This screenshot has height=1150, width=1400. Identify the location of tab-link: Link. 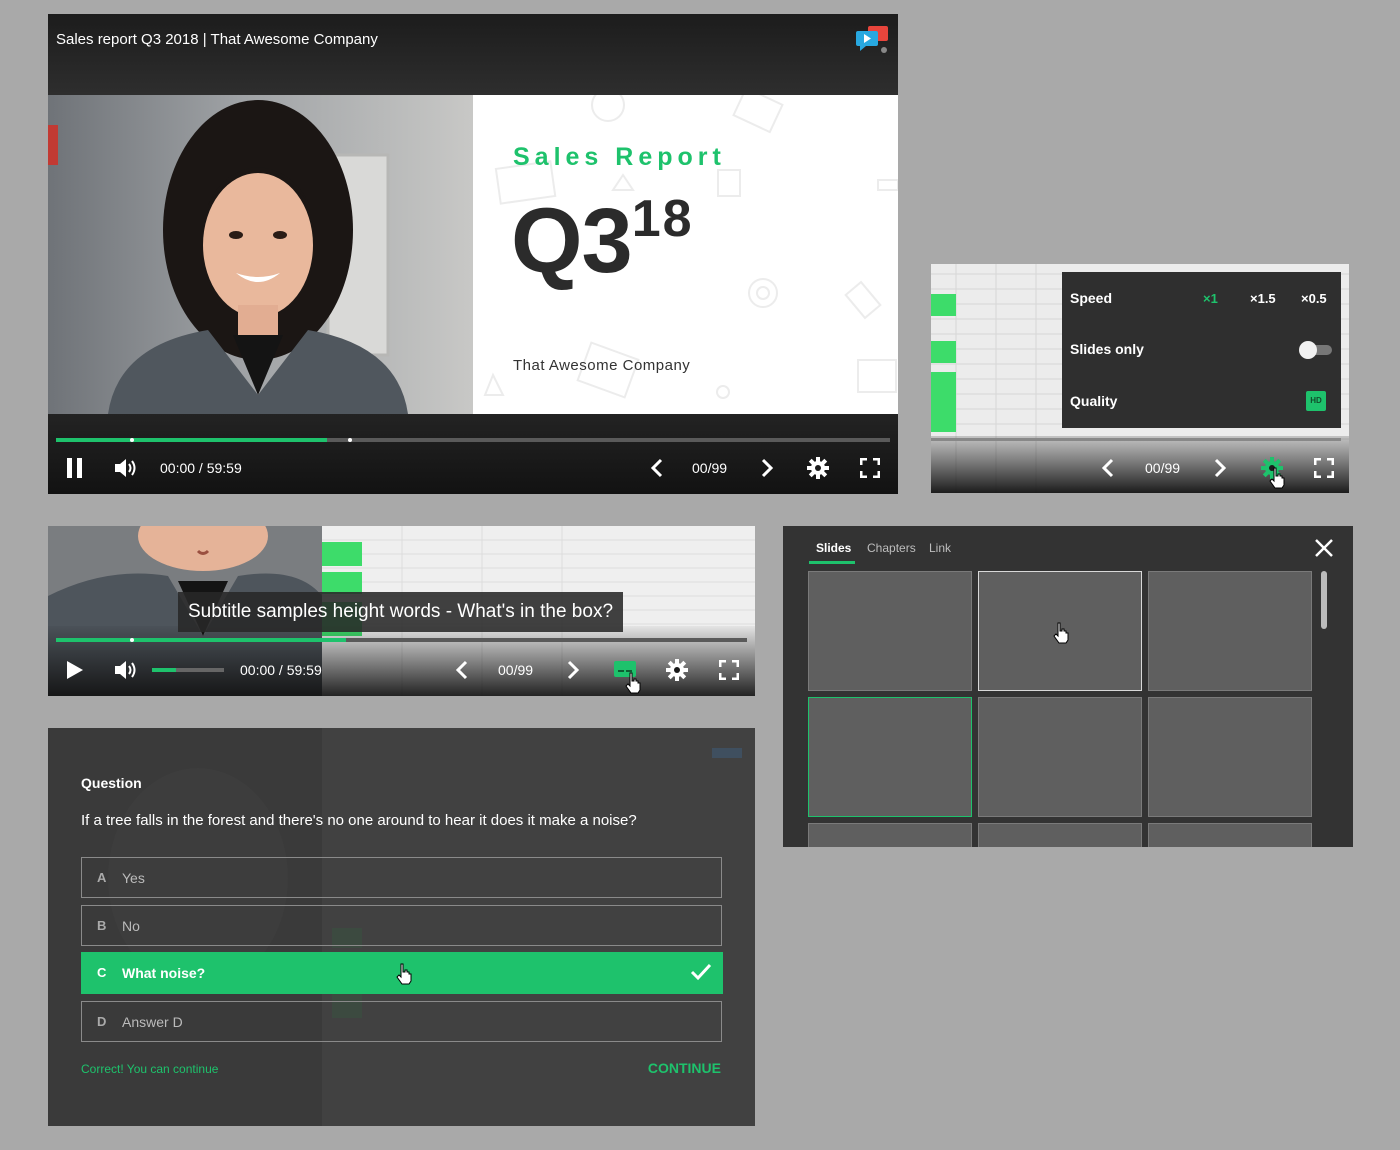
(940, 548).